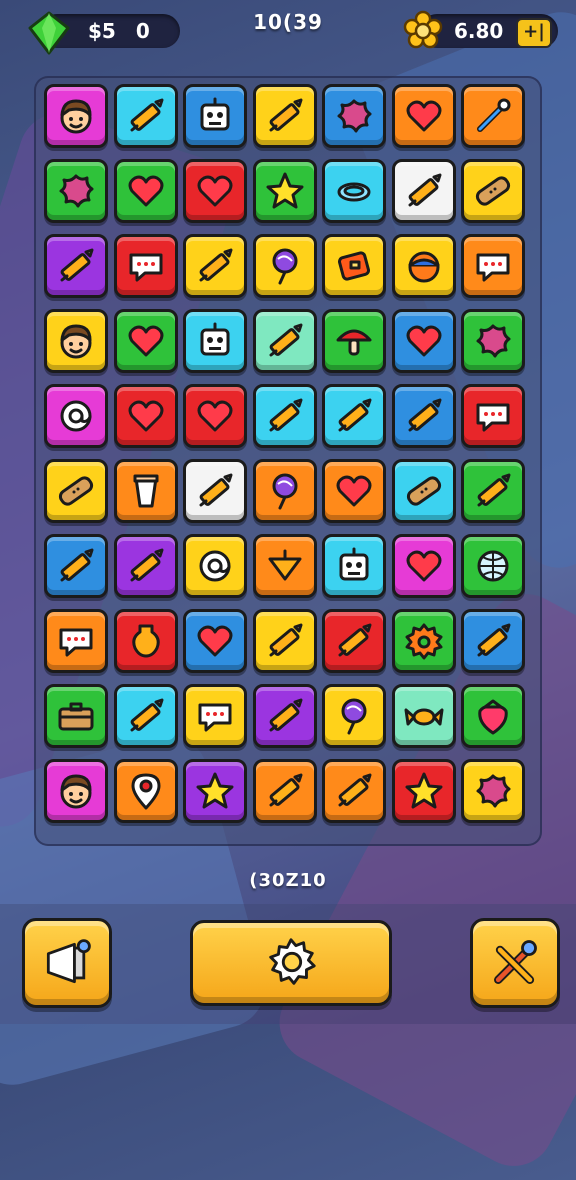 This screenshot has width=576, height=1180. I want to click on currency-label: $5, so click(102, 31).